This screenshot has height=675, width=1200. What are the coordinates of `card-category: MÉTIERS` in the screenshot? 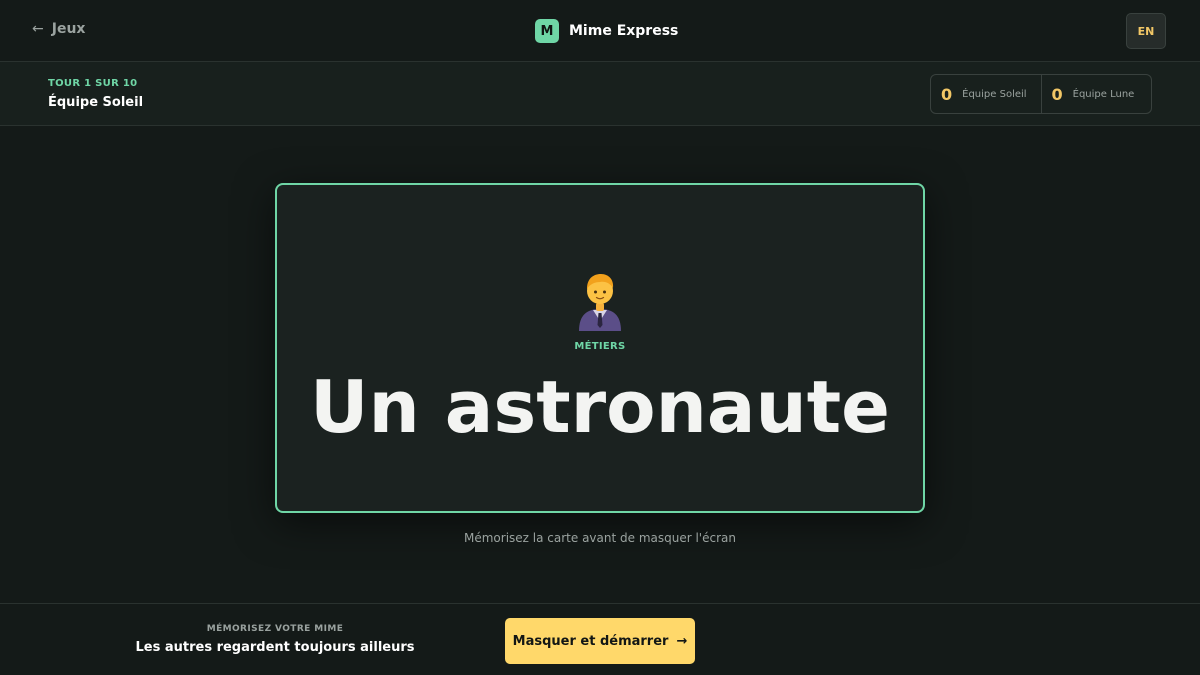 It's located at (600, 346).